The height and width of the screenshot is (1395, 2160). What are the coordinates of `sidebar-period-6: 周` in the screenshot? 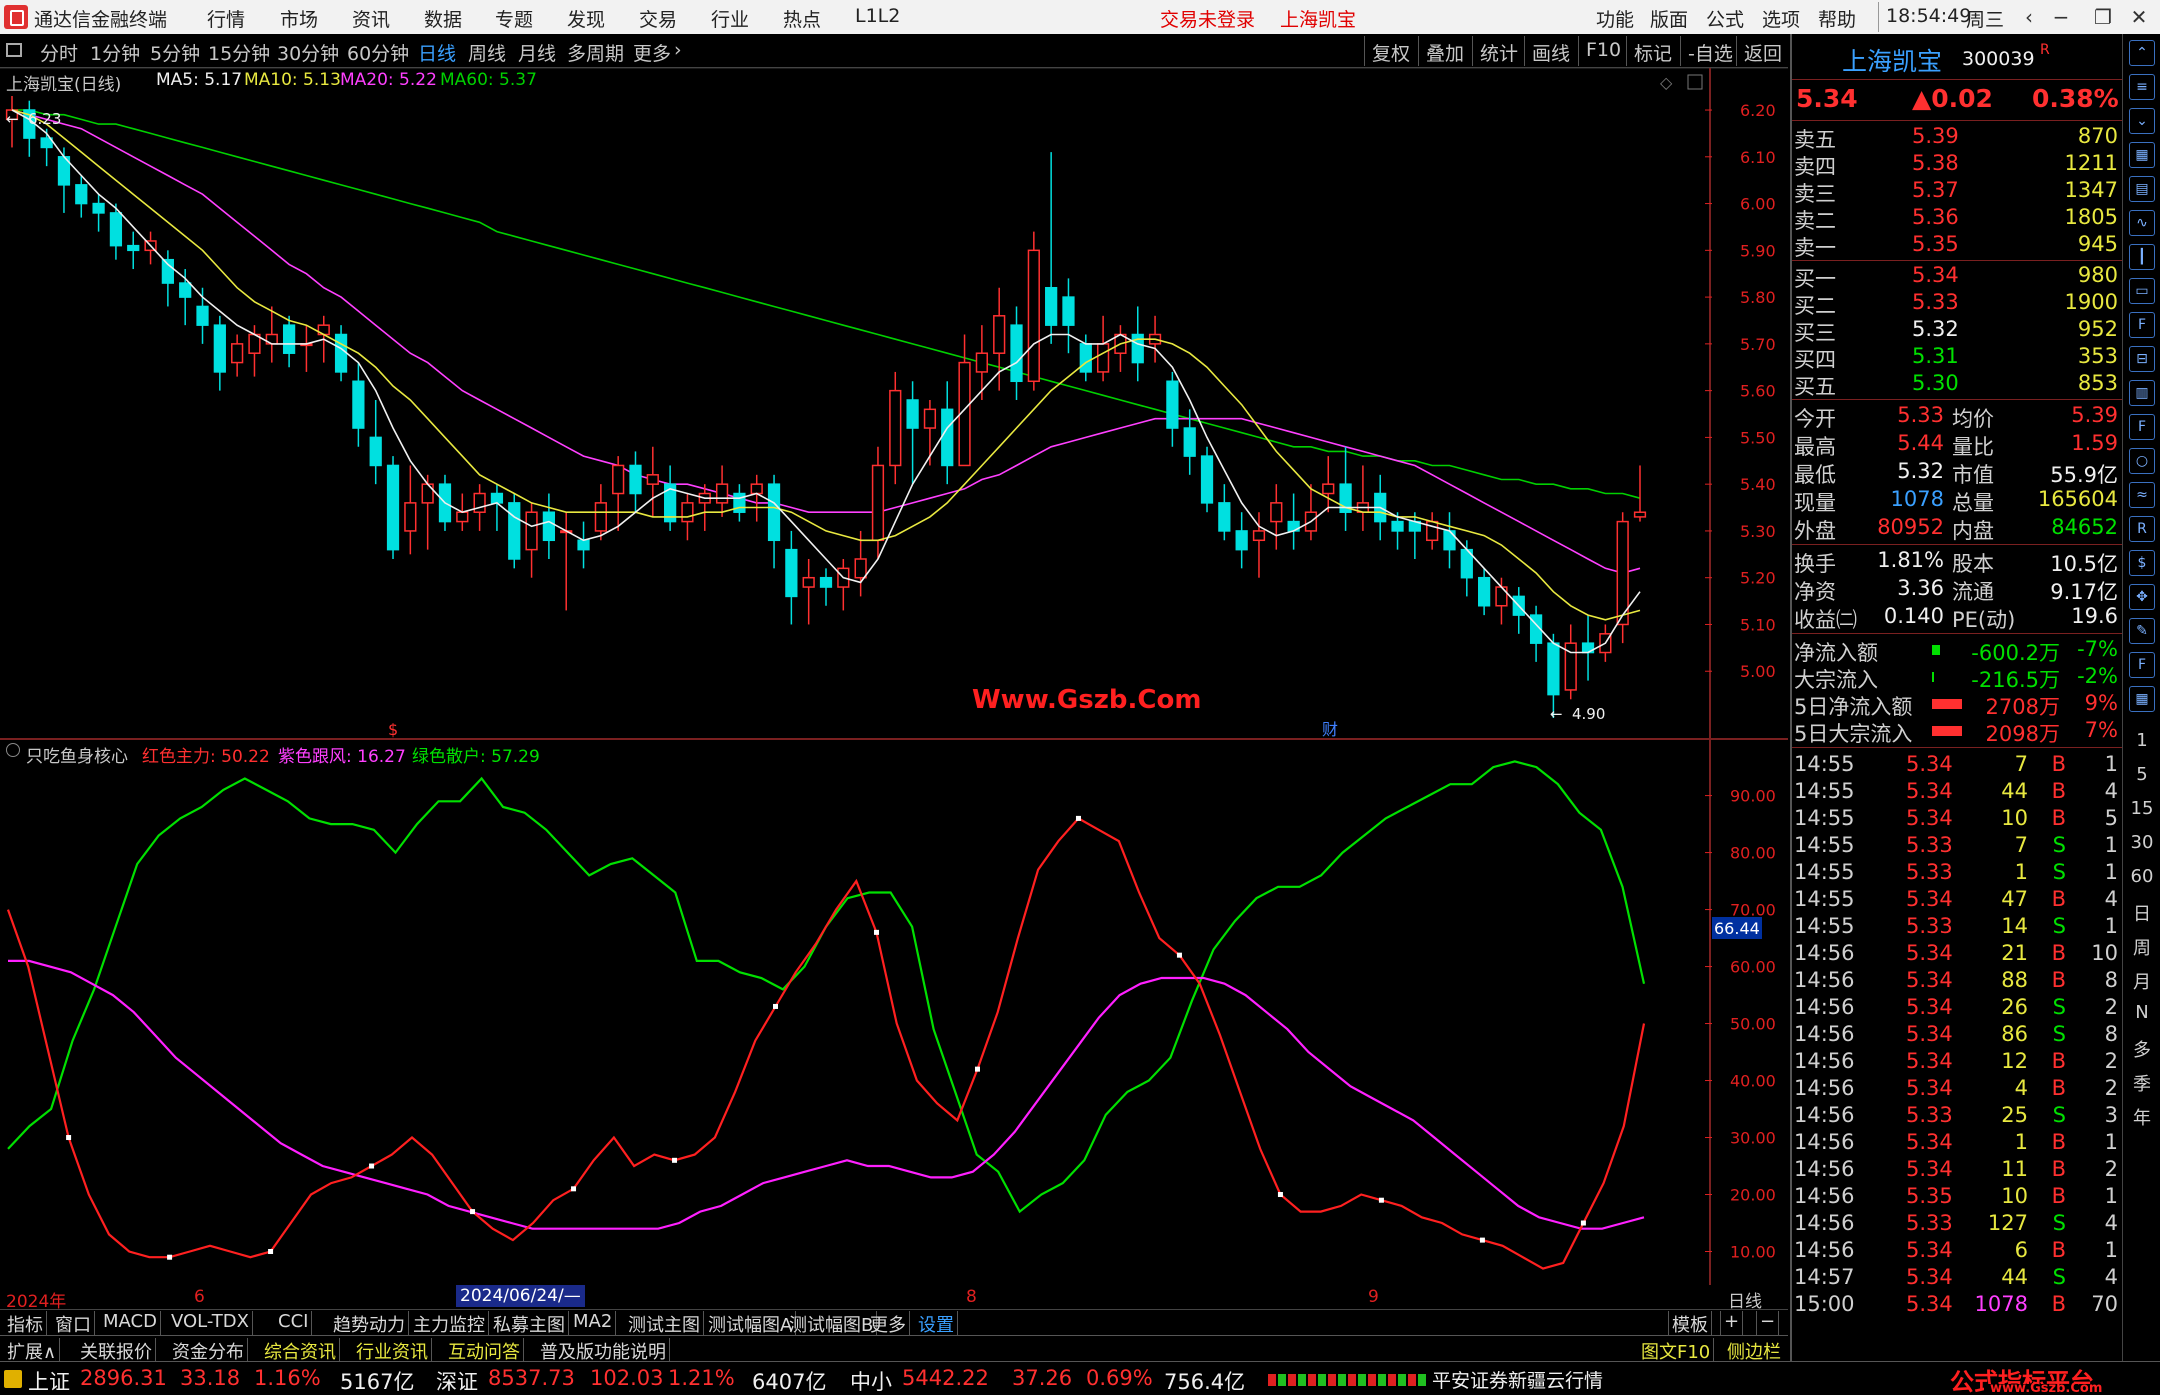 It's located at (2141, 947).